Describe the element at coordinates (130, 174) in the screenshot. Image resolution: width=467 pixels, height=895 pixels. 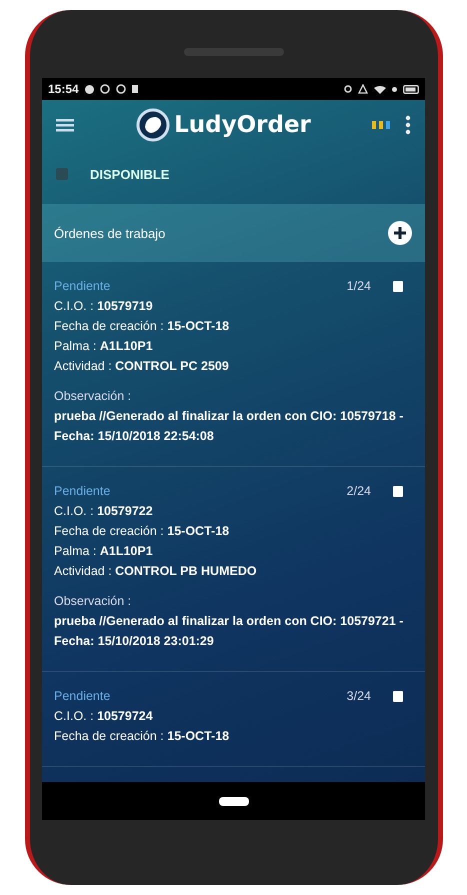
I see `availability-label: DISPONIBLE` at that location.